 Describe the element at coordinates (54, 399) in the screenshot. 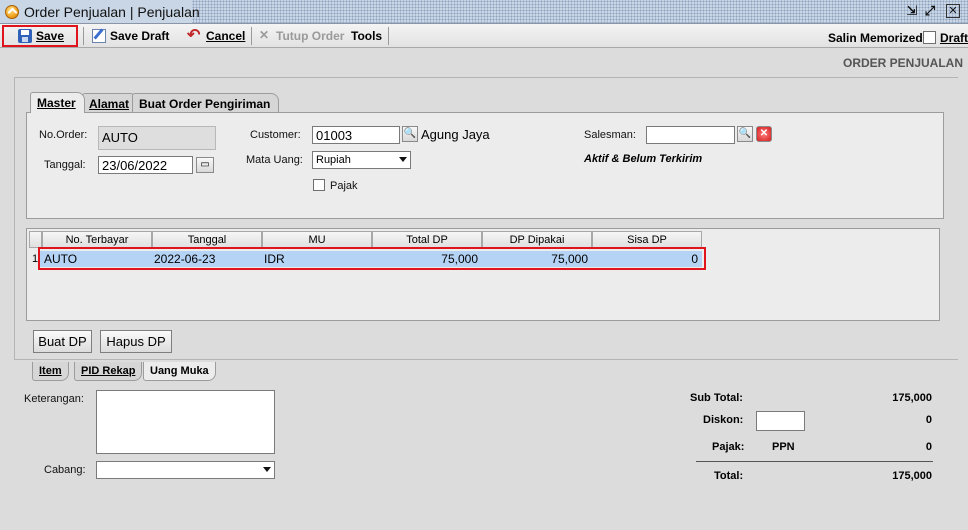

I see `keterangan-label: Keterangan:` at that location.